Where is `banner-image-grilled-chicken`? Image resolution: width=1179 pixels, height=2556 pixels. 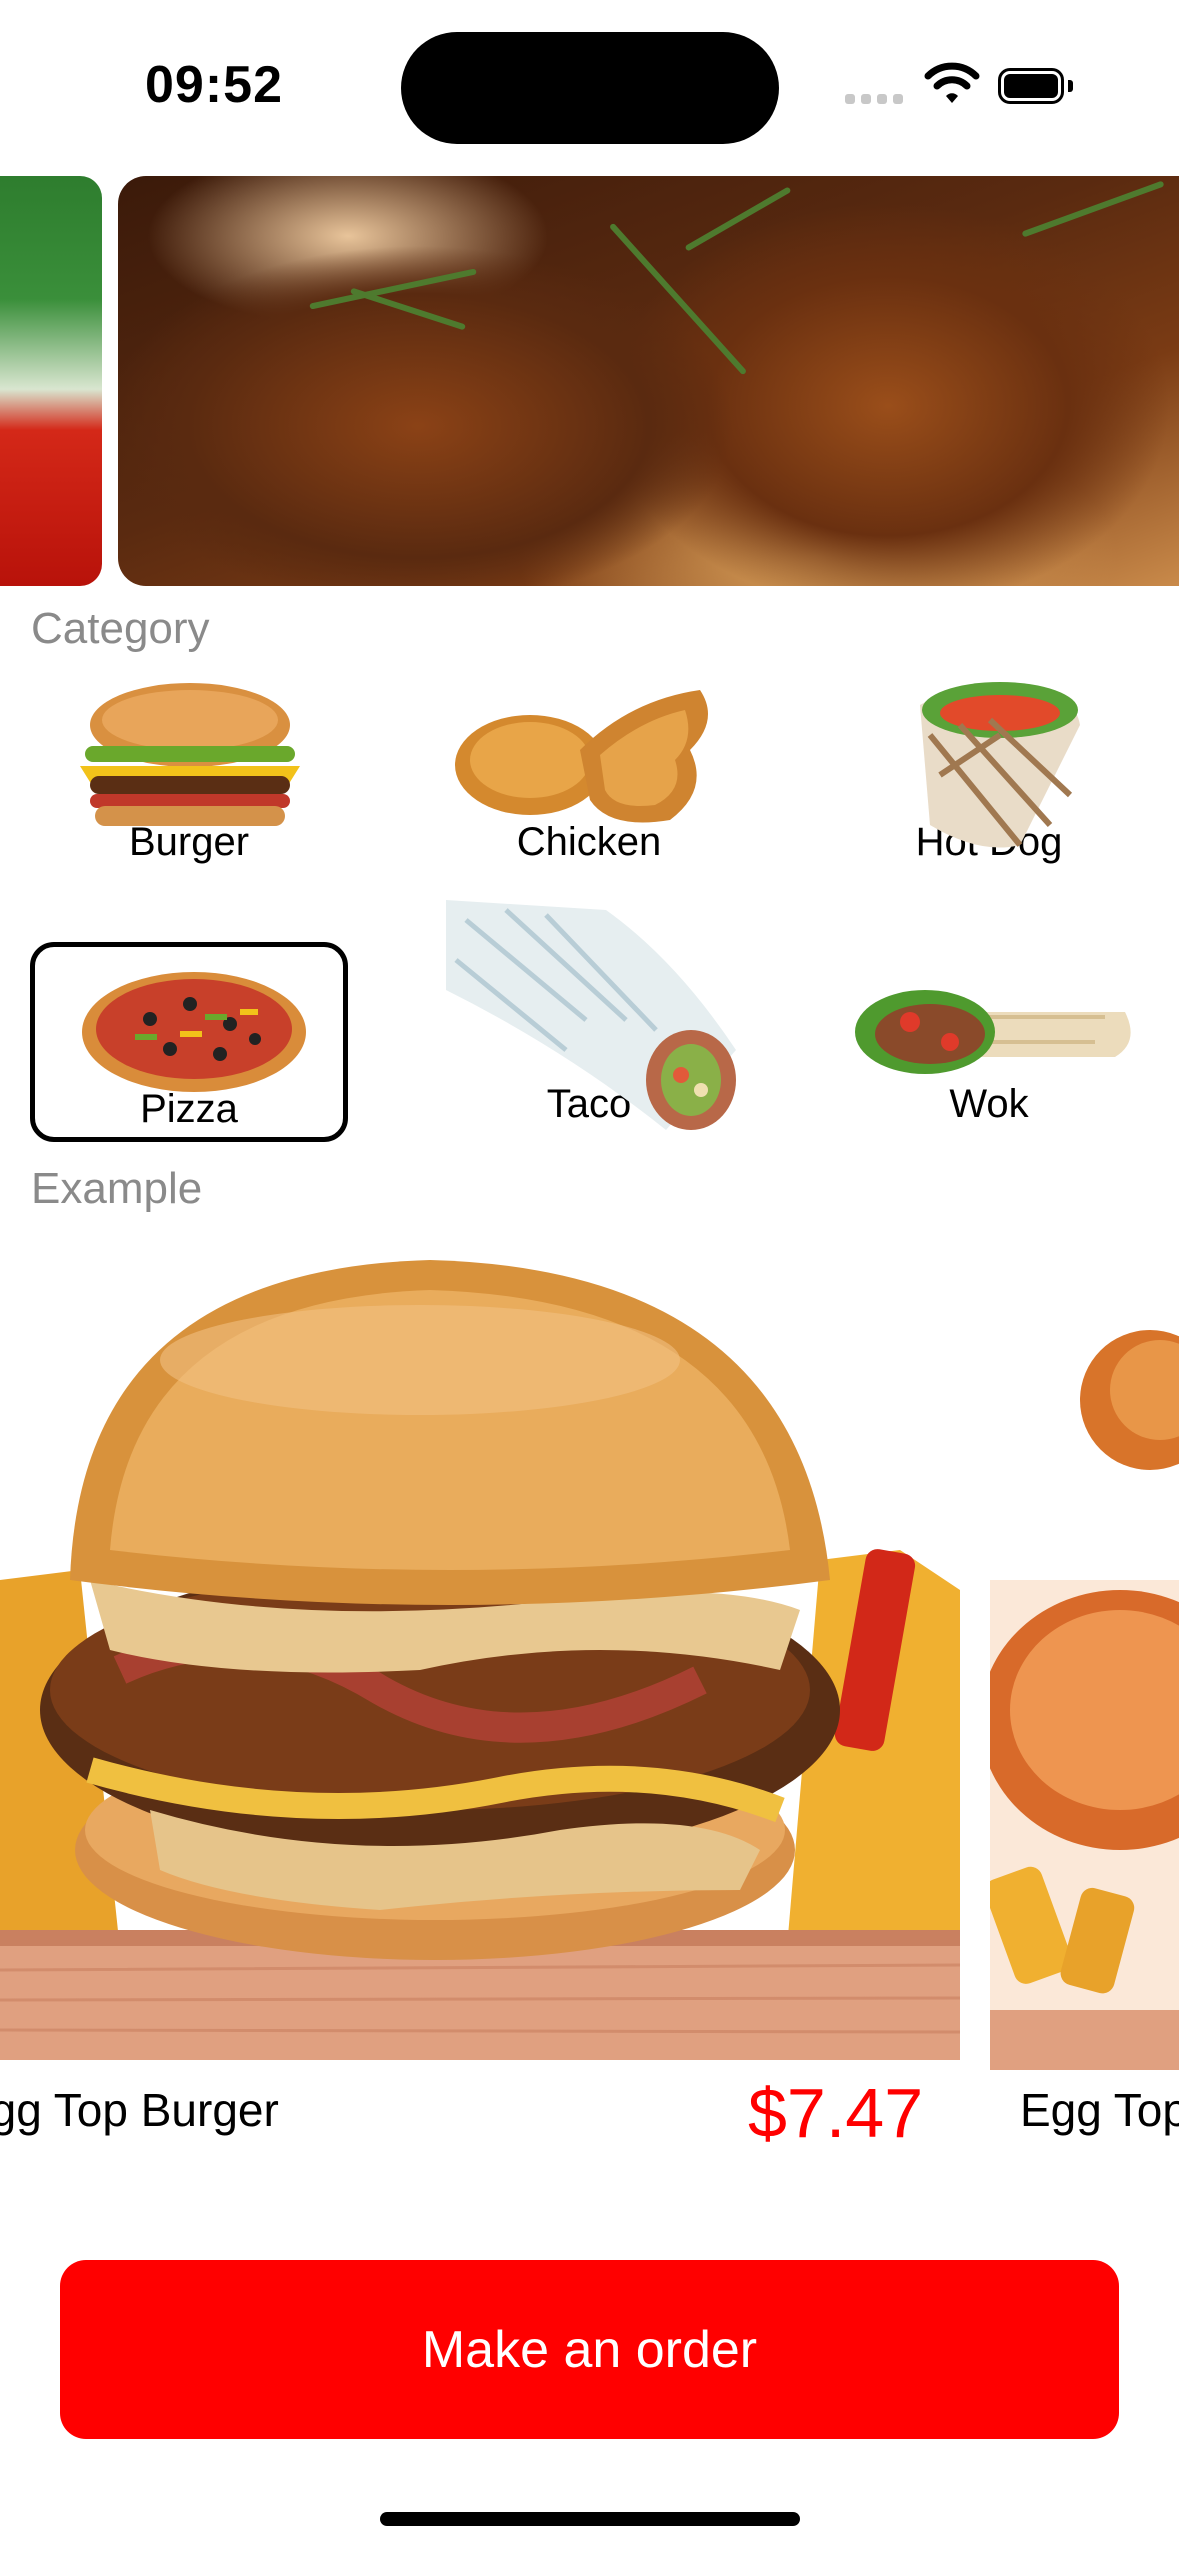
banner-image-grilled-chicken is located at coordinates (648, 381).